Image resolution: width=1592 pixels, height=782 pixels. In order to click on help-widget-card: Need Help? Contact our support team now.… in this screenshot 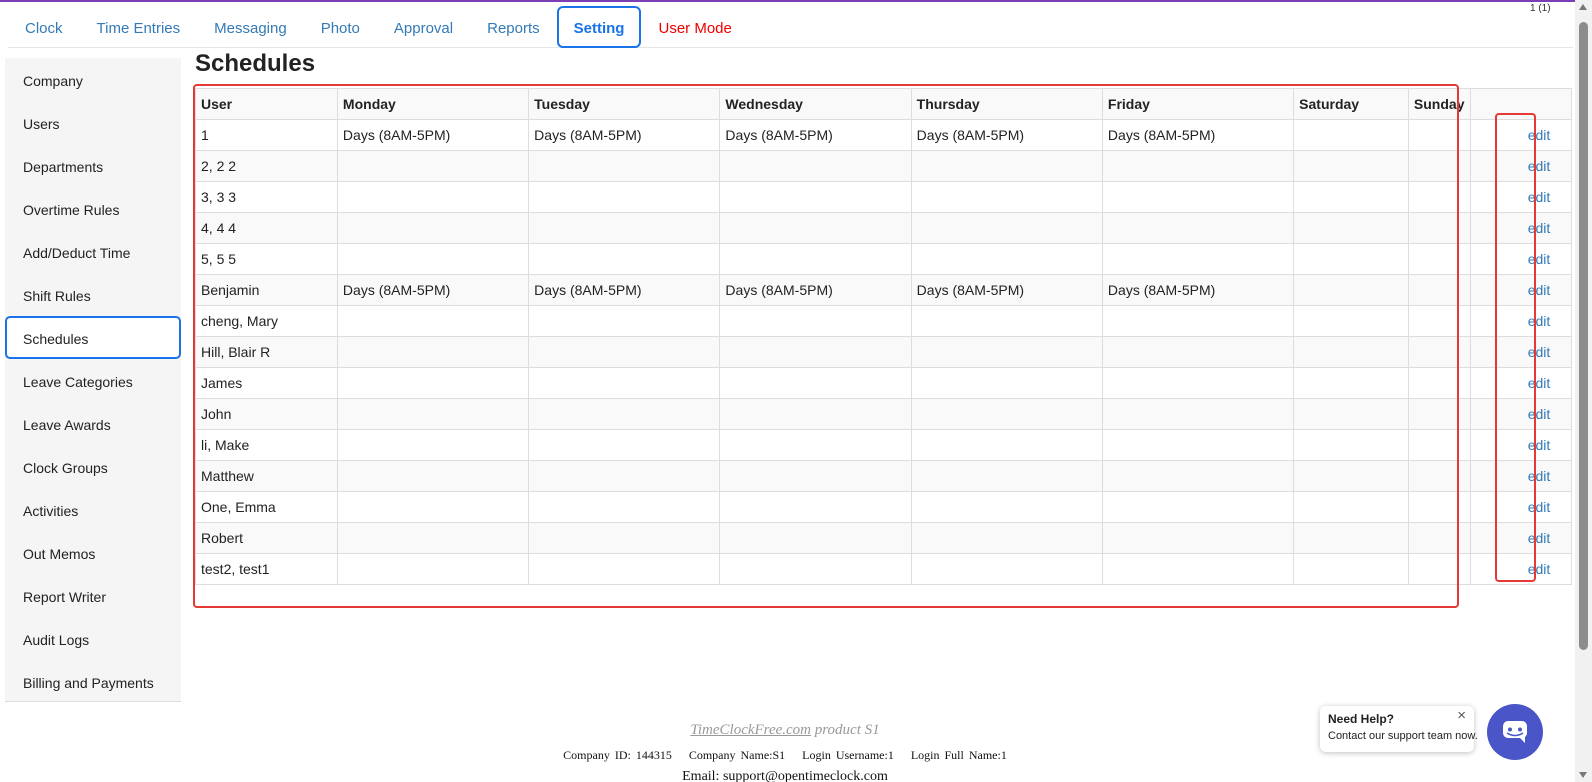, I will do `click(1399, 729)`.